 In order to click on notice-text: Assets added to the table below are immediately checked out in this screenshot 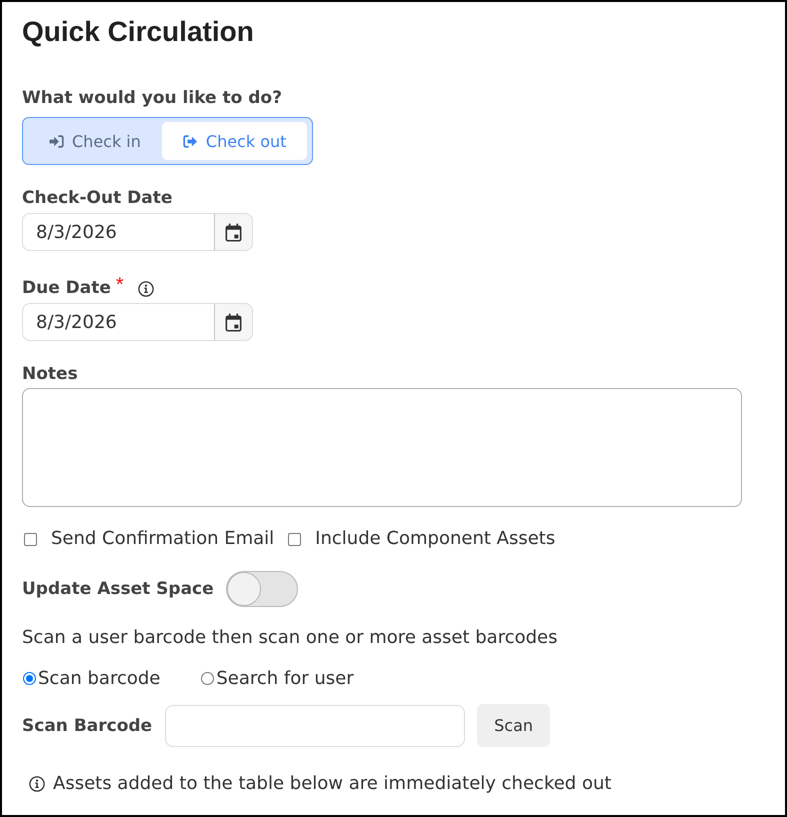, I will do `click(332, 784)`.